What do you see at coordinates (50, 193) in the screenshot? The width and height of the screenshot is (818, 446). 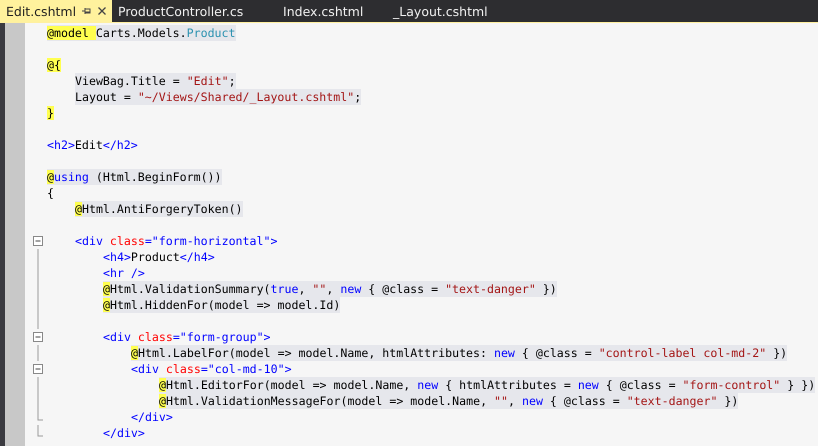 I see `code-line: {` at bounding box center [50, 193].